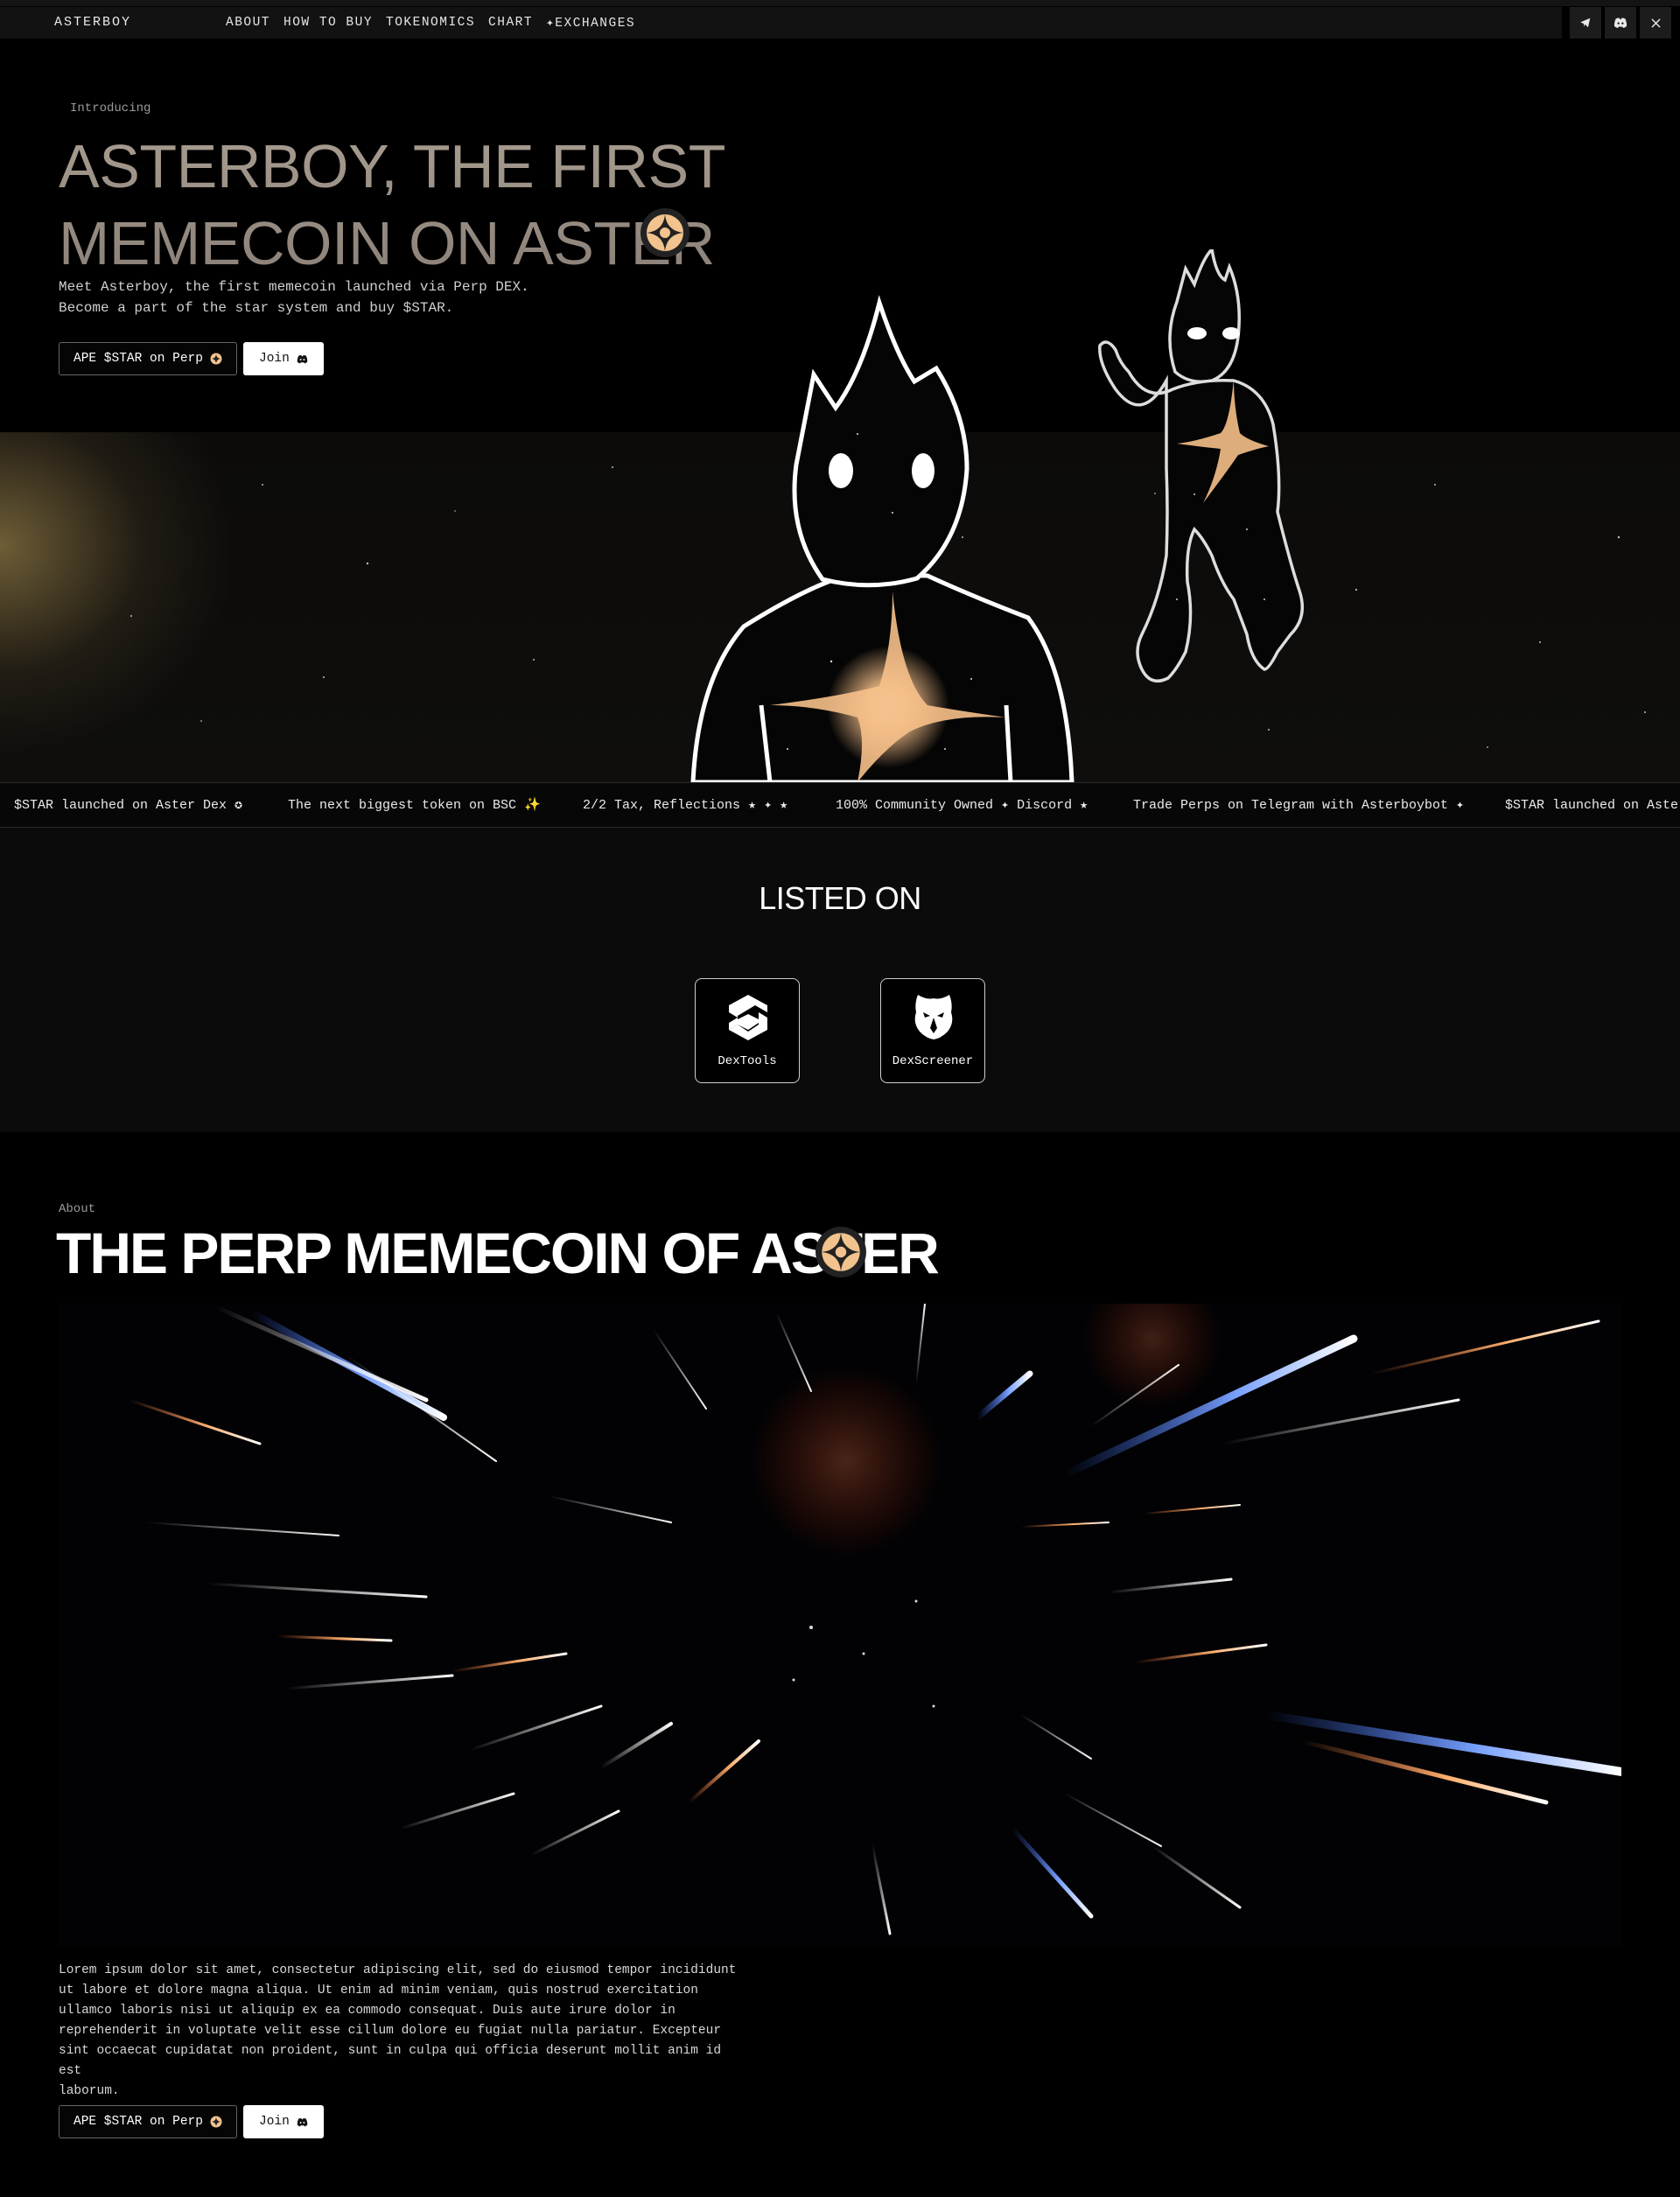 The height and width of the screenshot is (2197, 1680). I want to click on nav-link-exchanges: ✦EXCHANGES, so click(590, 23).